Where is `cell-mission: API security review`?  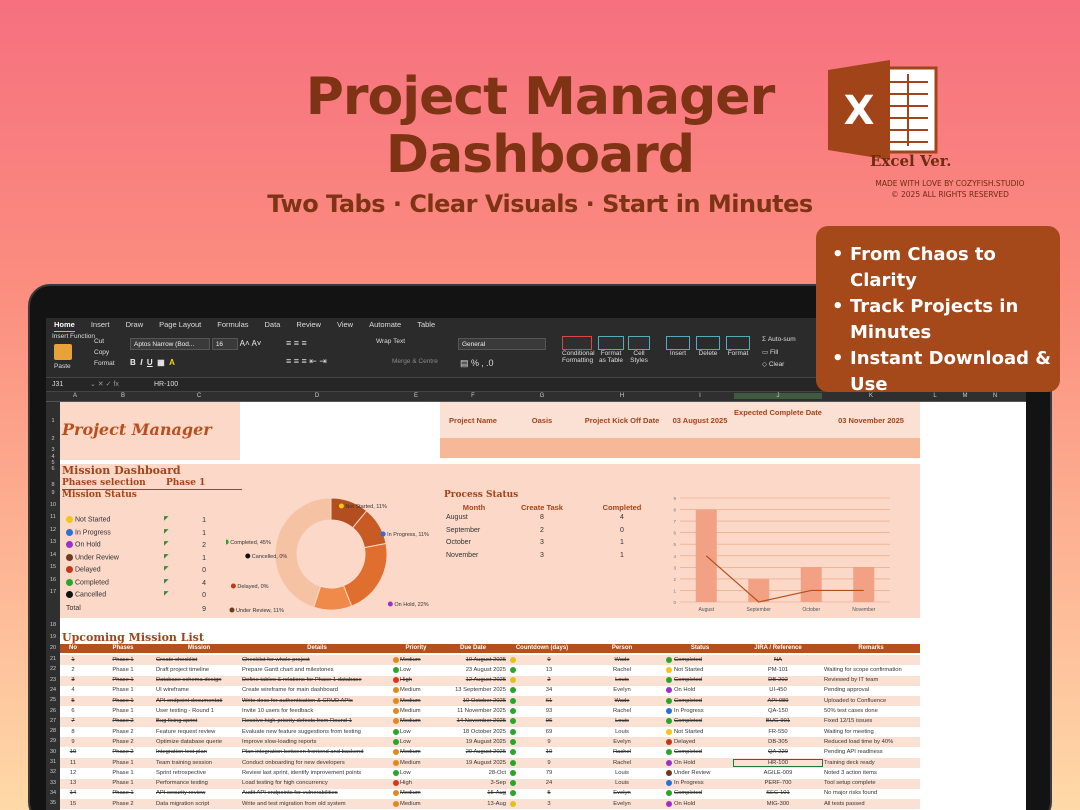
cell-mission: API security review is located at coordinates (199, 793).